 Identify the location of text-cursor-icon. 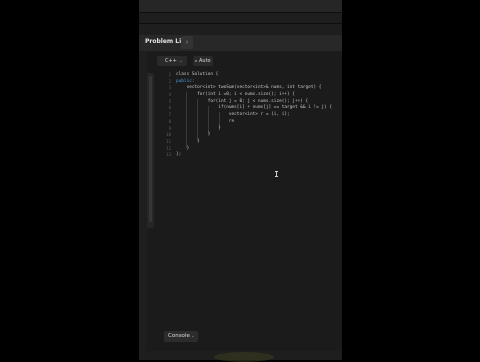
(276, 174).